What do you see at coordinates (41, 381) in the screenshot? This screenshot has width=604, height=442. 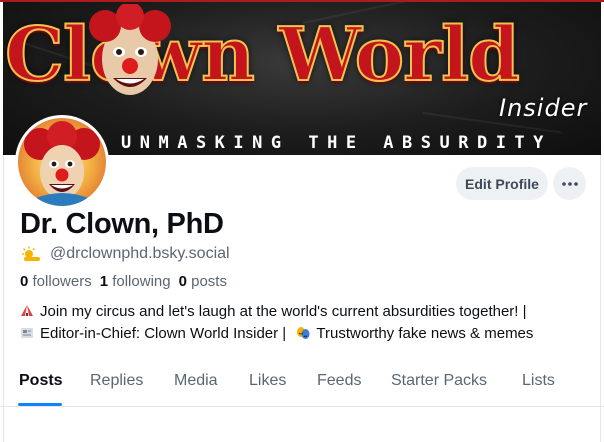 I see `tab-posts: Posts` at bounding box center [41, 381].